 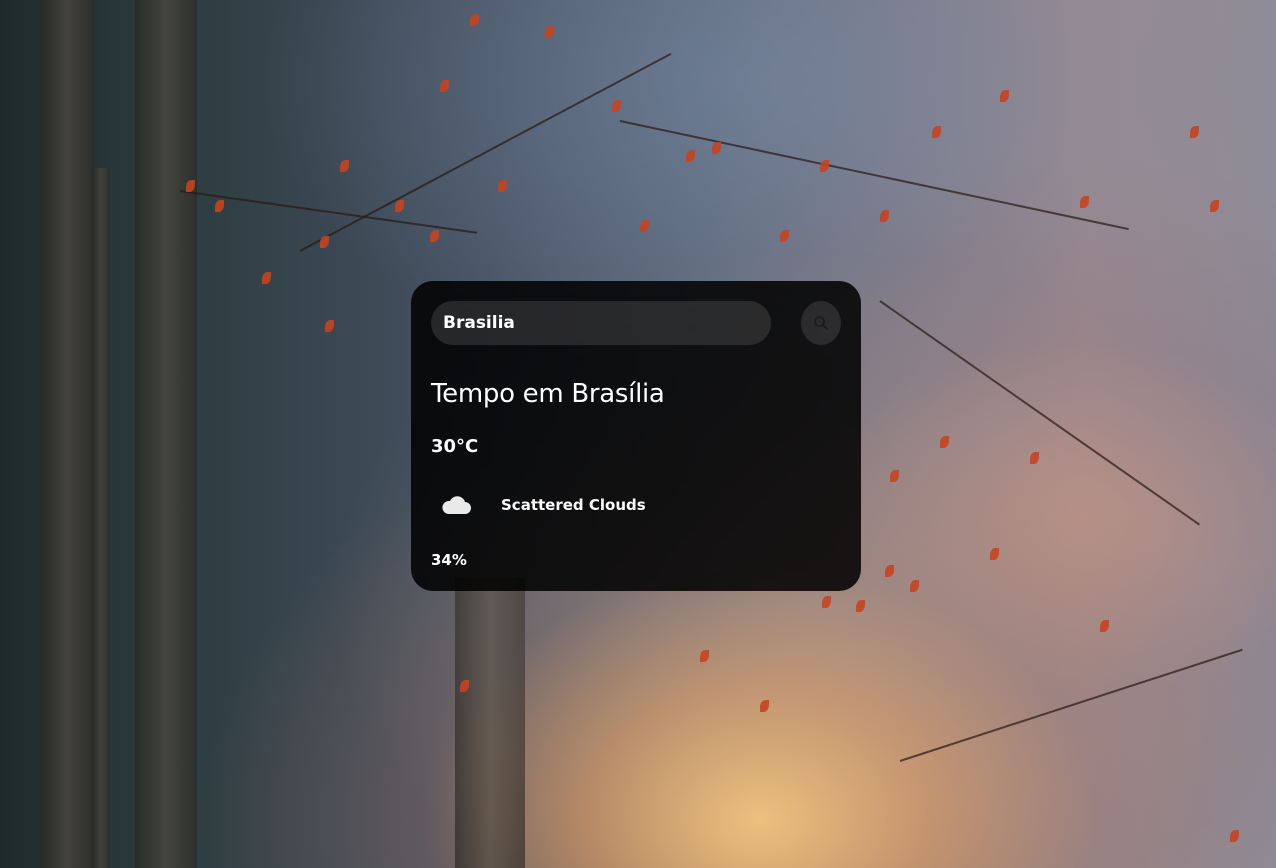 I want to click on search-icon, so click(x=821, y=323).